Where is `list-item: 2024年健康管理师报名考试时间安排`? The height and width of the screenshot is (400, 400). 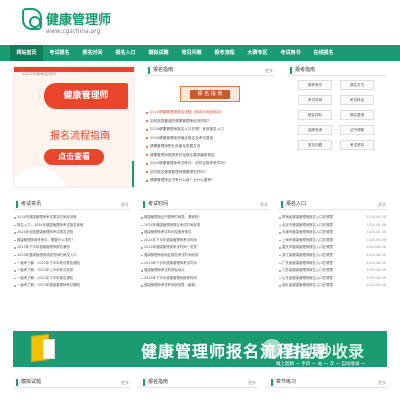
list-item: 2024年健康管理师报名考试时间安排 is located at coordinates (205, 226).